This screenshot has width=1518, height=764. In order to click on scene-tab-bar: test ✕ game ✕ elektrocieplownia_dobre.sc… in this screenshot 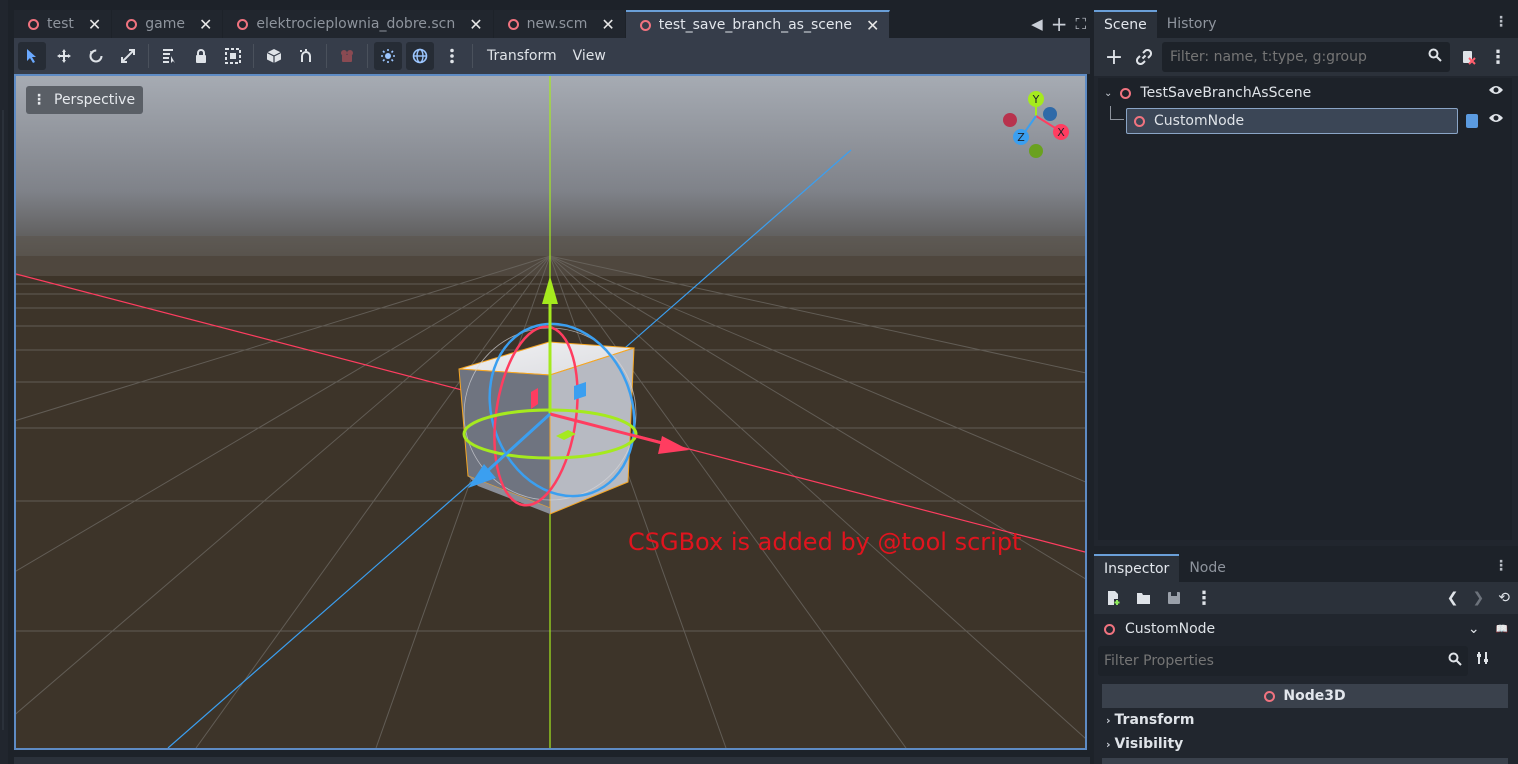, I will do `click(552, 24)`.